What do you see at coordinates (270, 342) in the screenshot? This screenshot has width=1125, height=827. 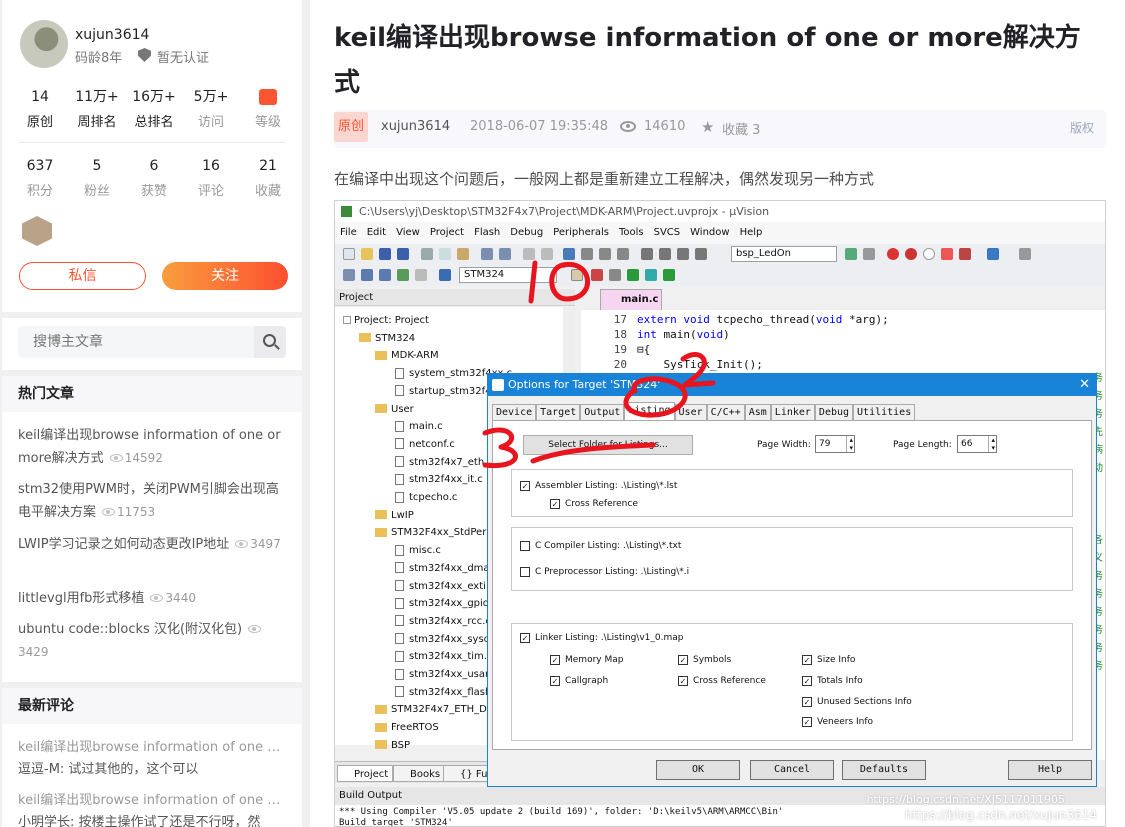 I see `search-button` at bounding box center [270, 342].